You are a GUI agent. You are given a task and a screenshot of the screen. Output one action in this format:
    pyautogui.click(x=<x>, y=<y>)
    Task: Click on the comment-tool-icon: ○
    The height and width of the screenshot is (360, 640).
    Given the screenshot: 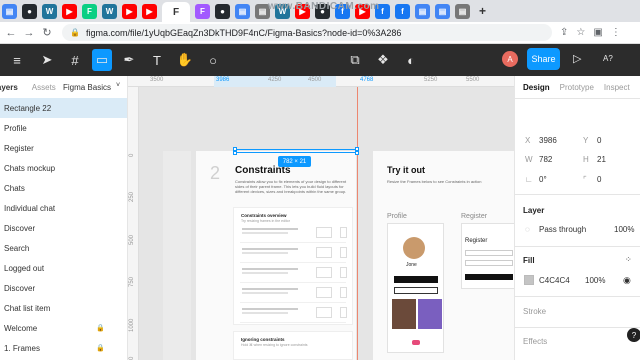 What is the action you would take?
    pyautogui.click(x=213, y=60)
    